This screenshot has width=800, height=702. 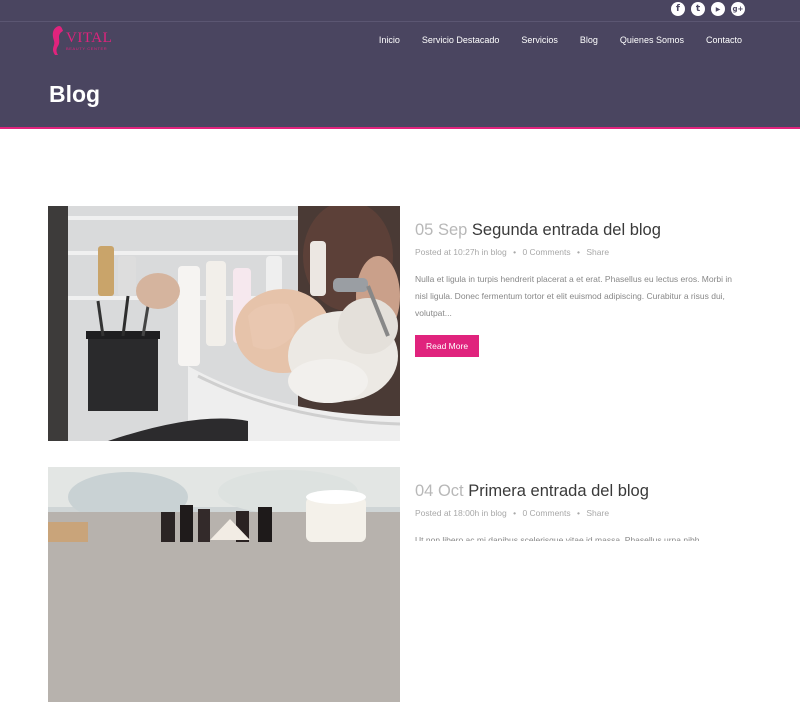 I want to click on top-bar: f t ▶ g+, so click(x=400, y=11).